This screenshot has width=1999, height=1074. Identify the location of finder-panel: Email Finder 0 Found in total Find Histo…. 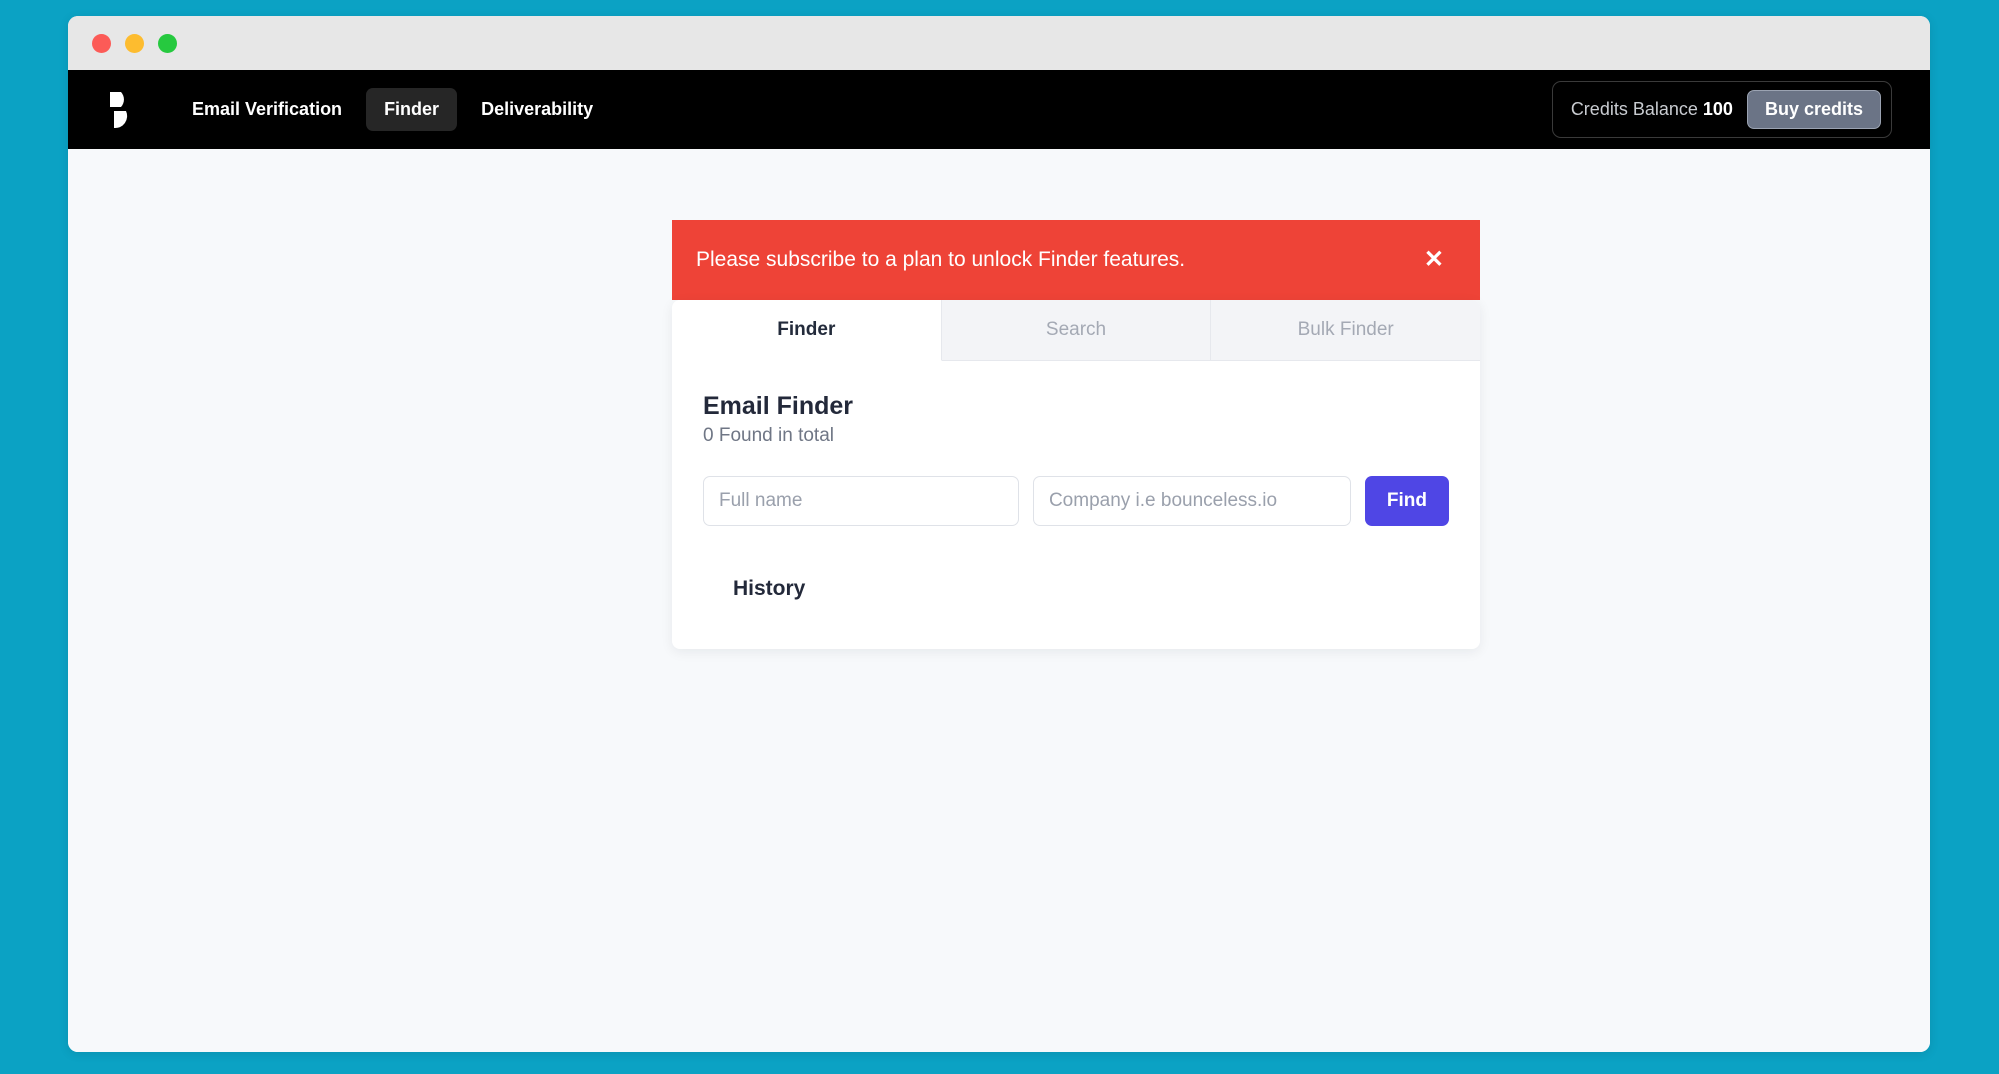
(1076, 505).